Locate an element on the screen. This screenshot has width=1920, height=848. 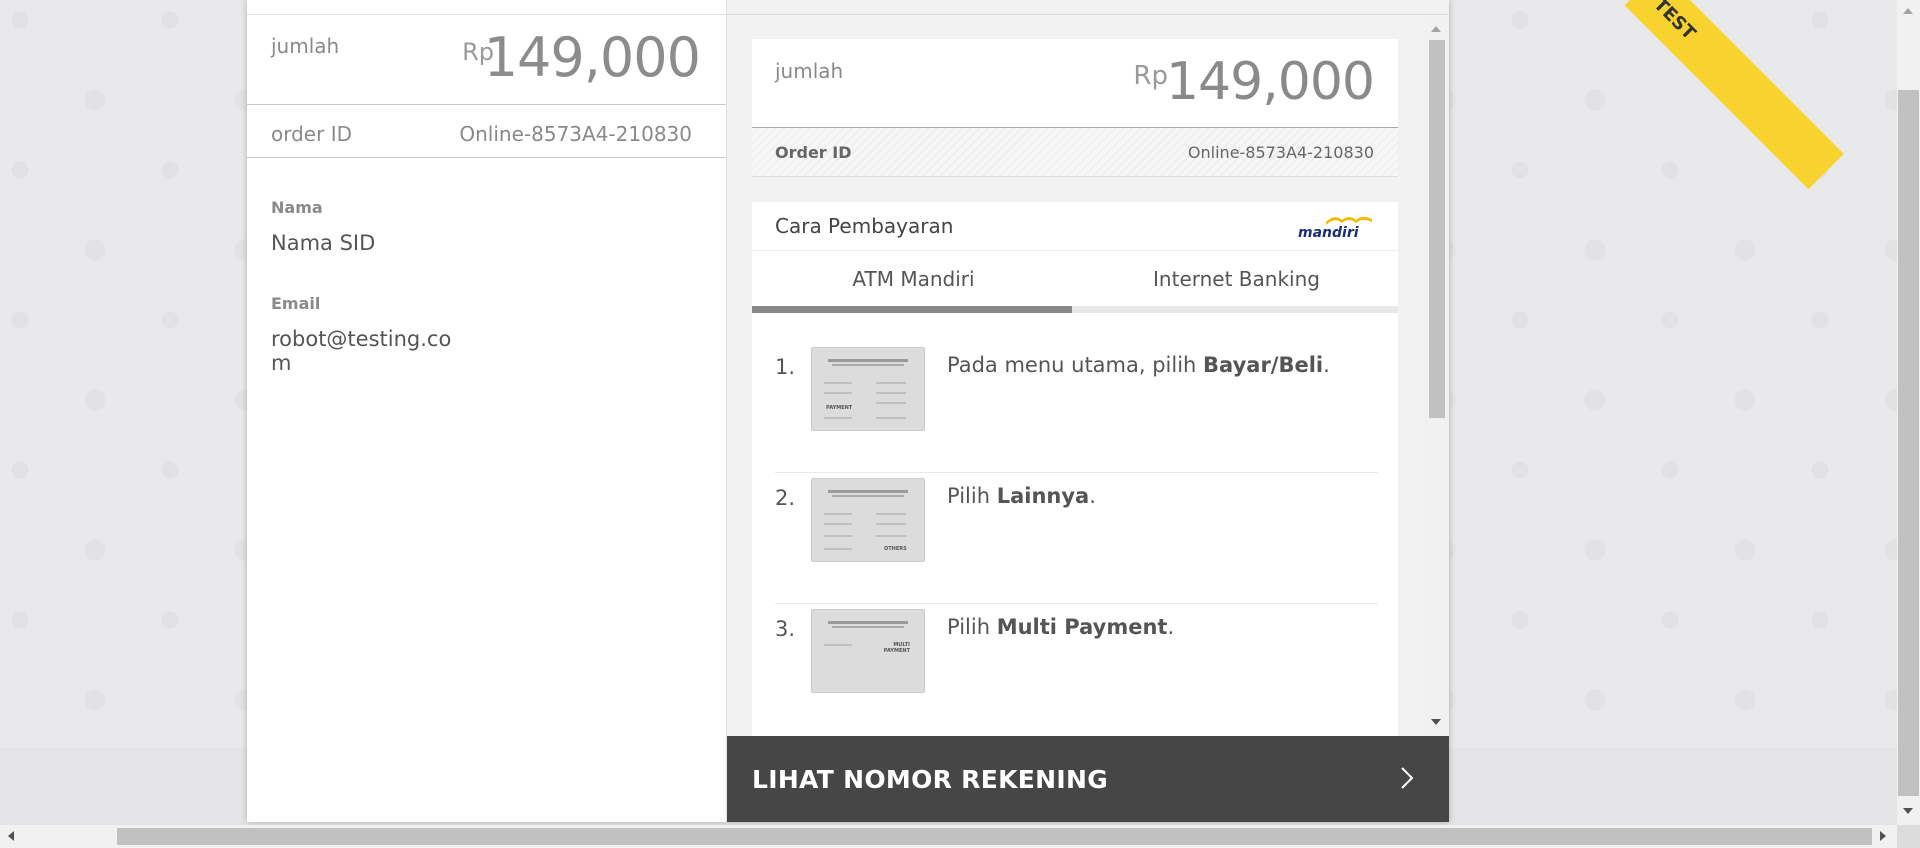
step-text-bold: Bayar/Beli is located at coordinates (1263, 365).